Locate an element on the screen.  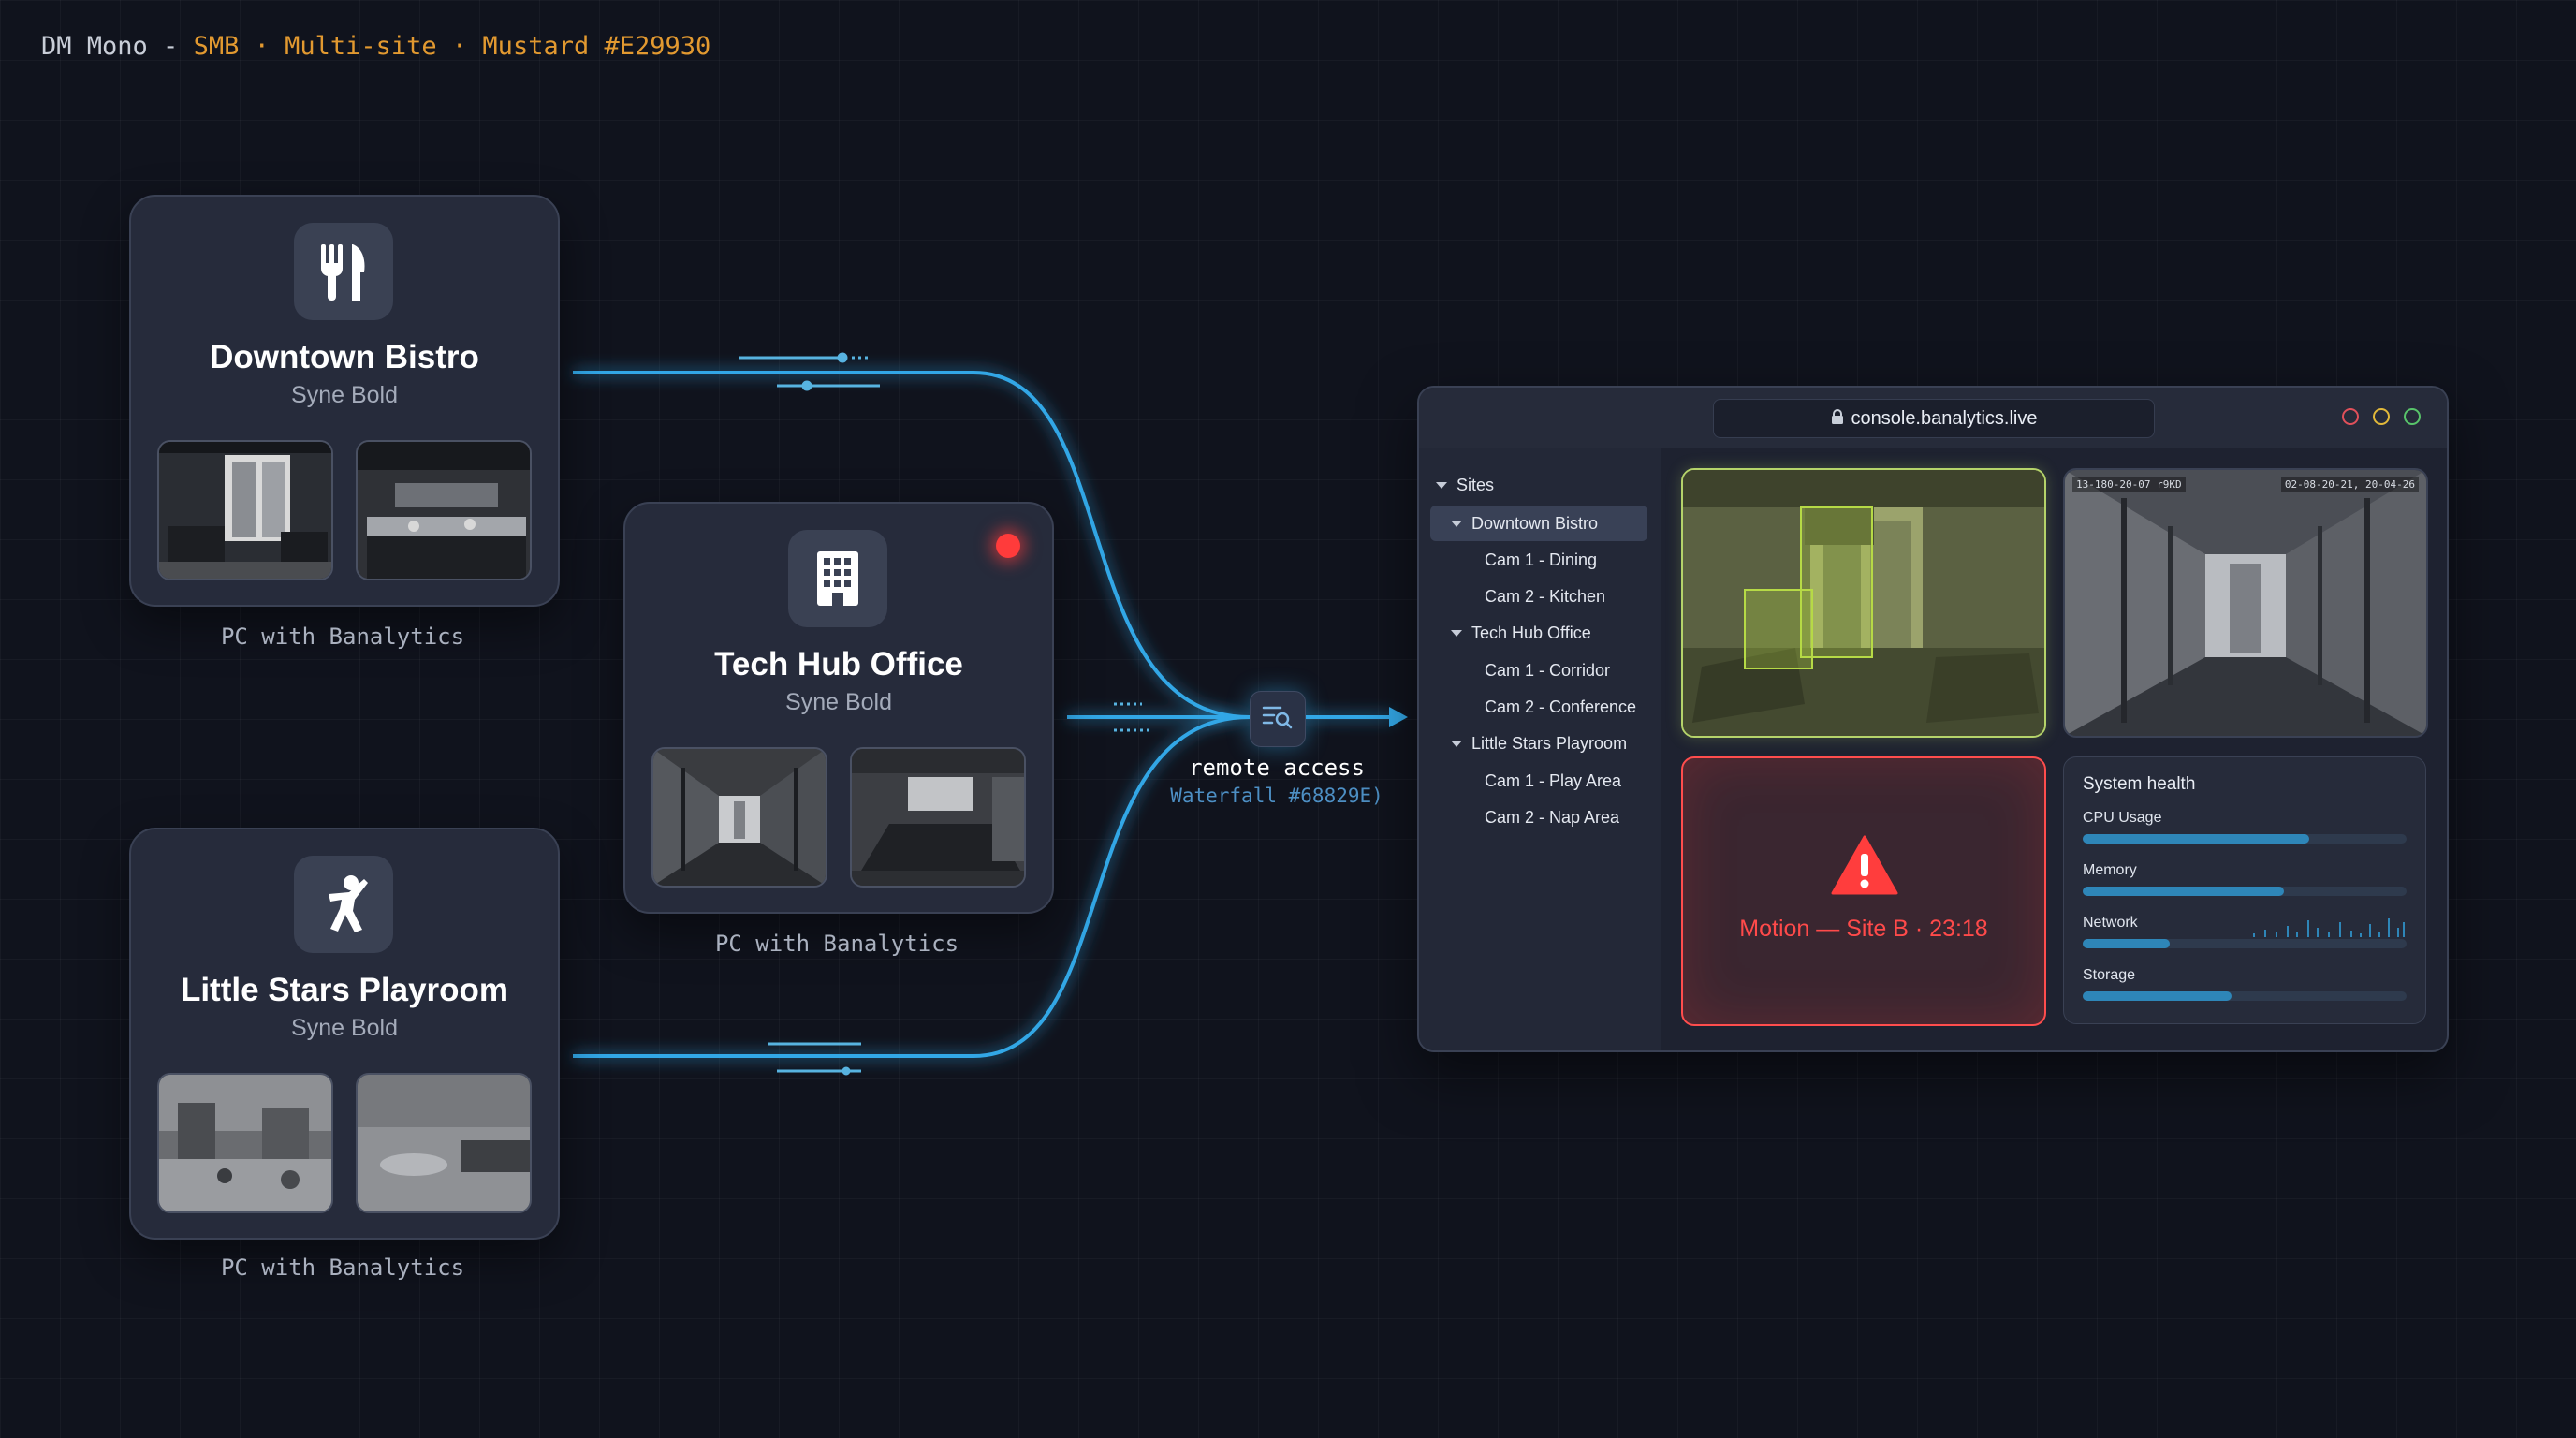
remote-access-hub is located at coordinates (1278, 719).